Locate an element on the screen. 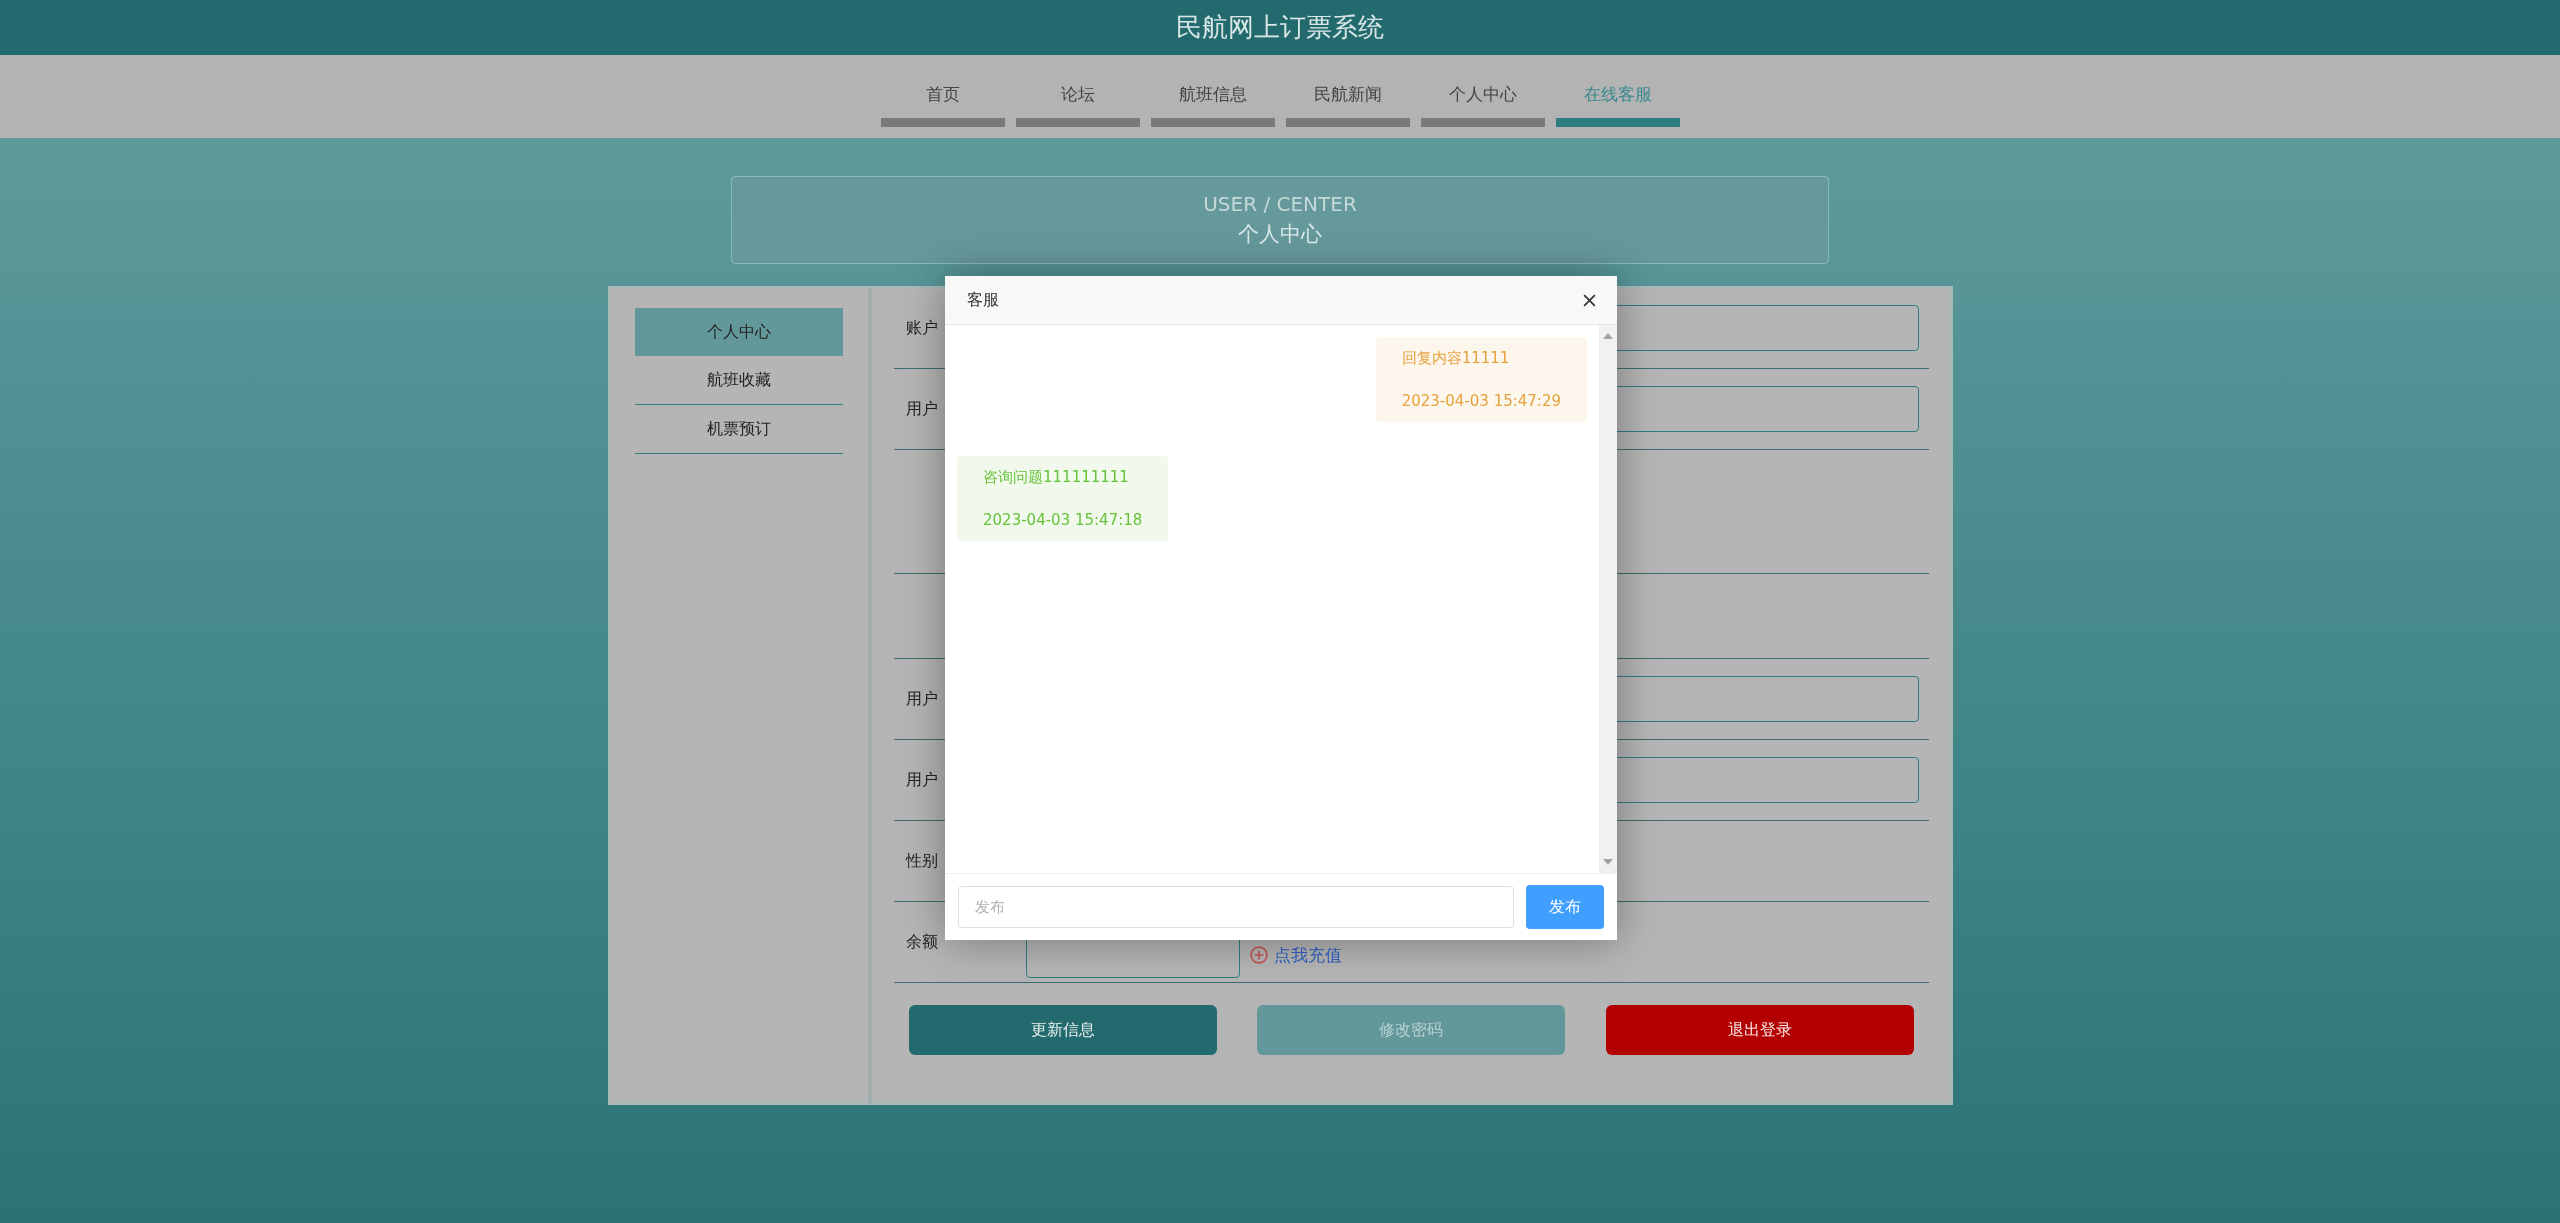 This screenshot has width=2560, height=1223. action-button: 更新信息 is located at coordinates (1062, 1030).